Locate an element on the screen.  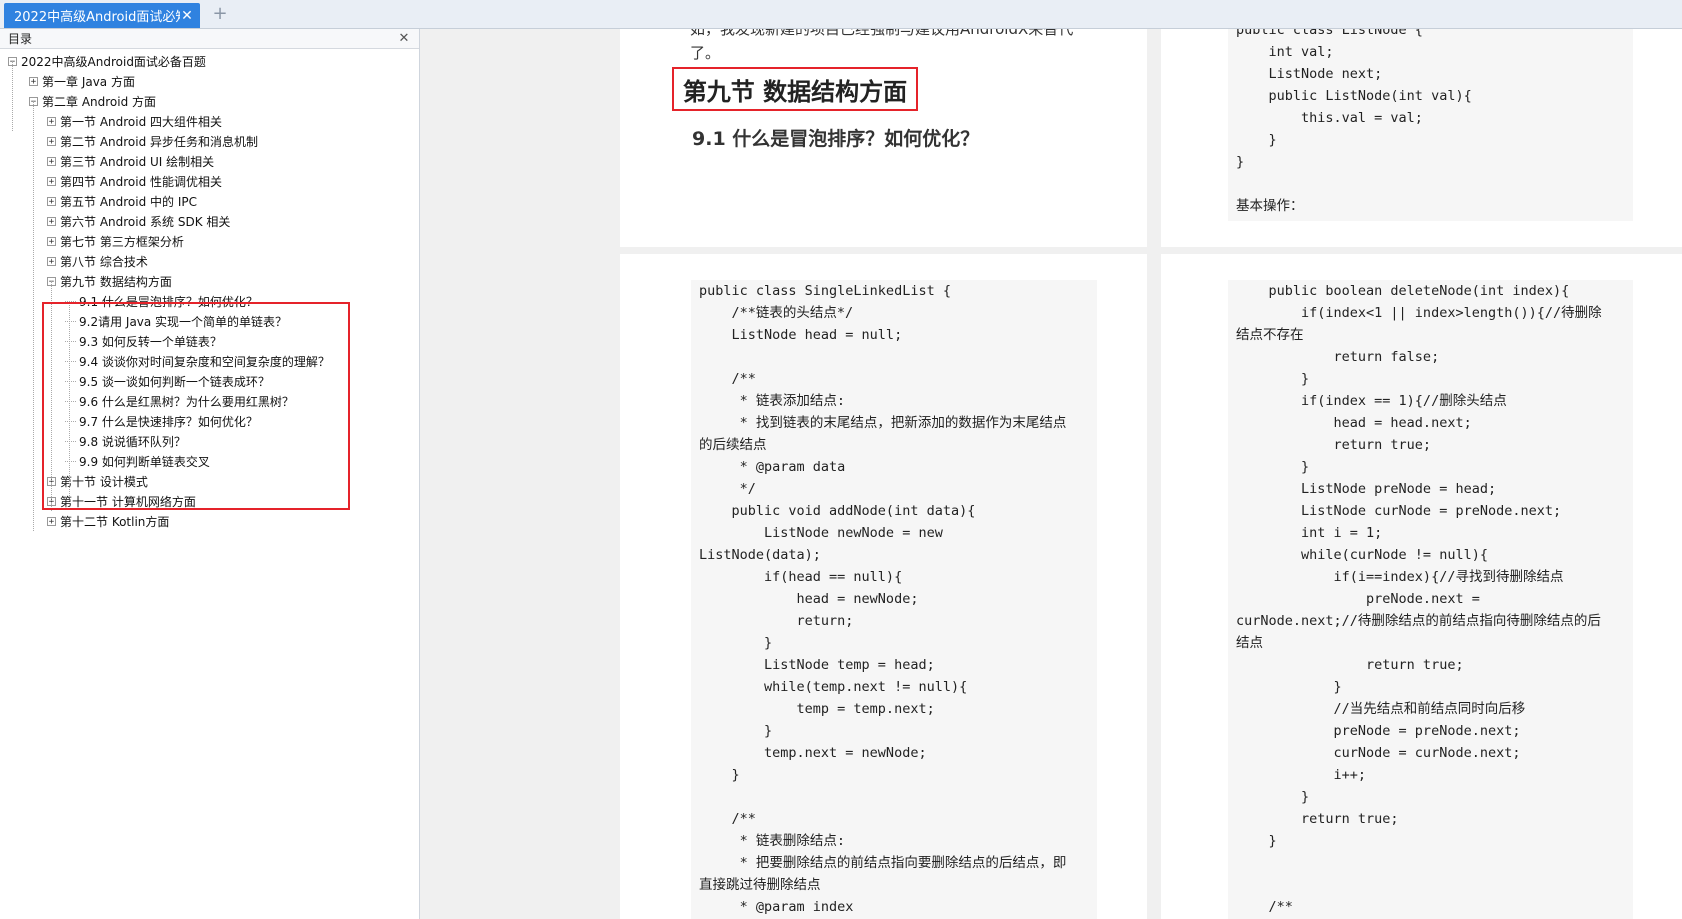
tab-close-icon: ✕ is located at coordinates (187, 16).